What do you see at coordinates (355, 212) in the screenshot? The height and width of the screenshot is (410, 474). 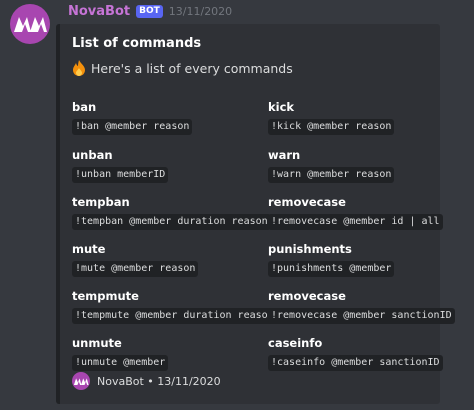 I see `field-removecase: removecase !removecase @member id | all` at bounding box center [355, 212].